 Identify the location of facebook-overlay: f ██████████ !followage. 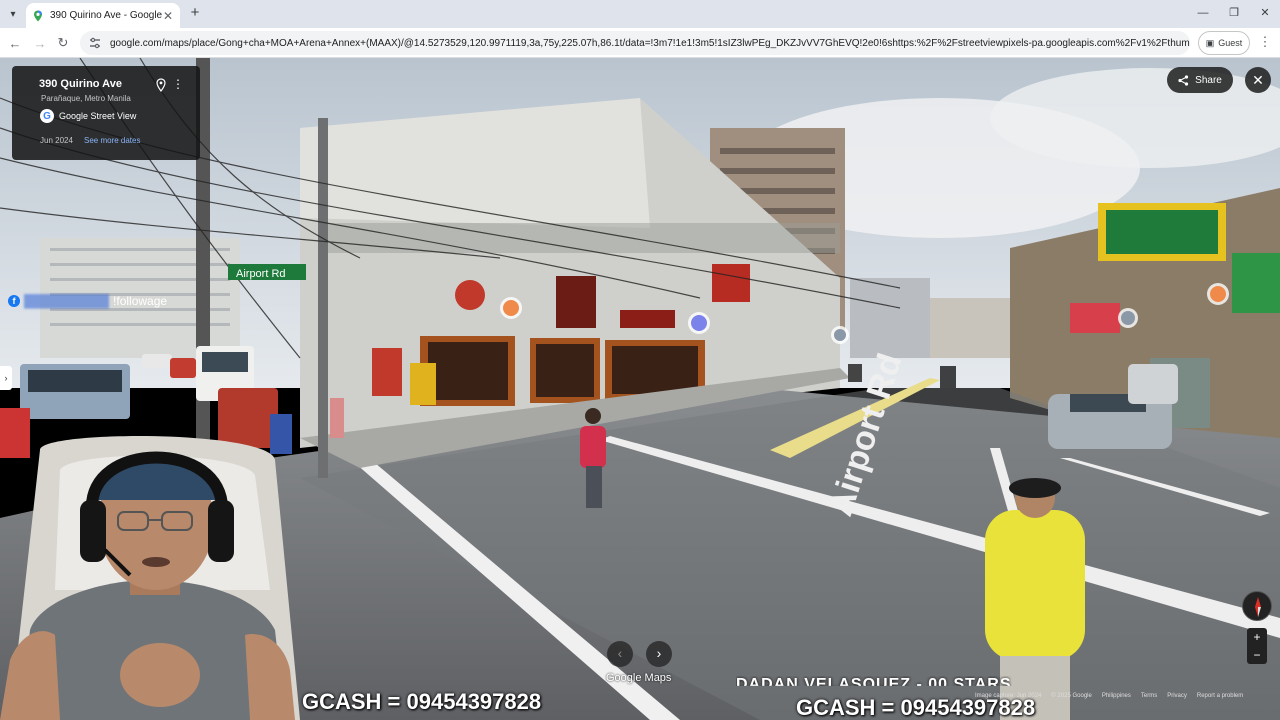
(87, 301).